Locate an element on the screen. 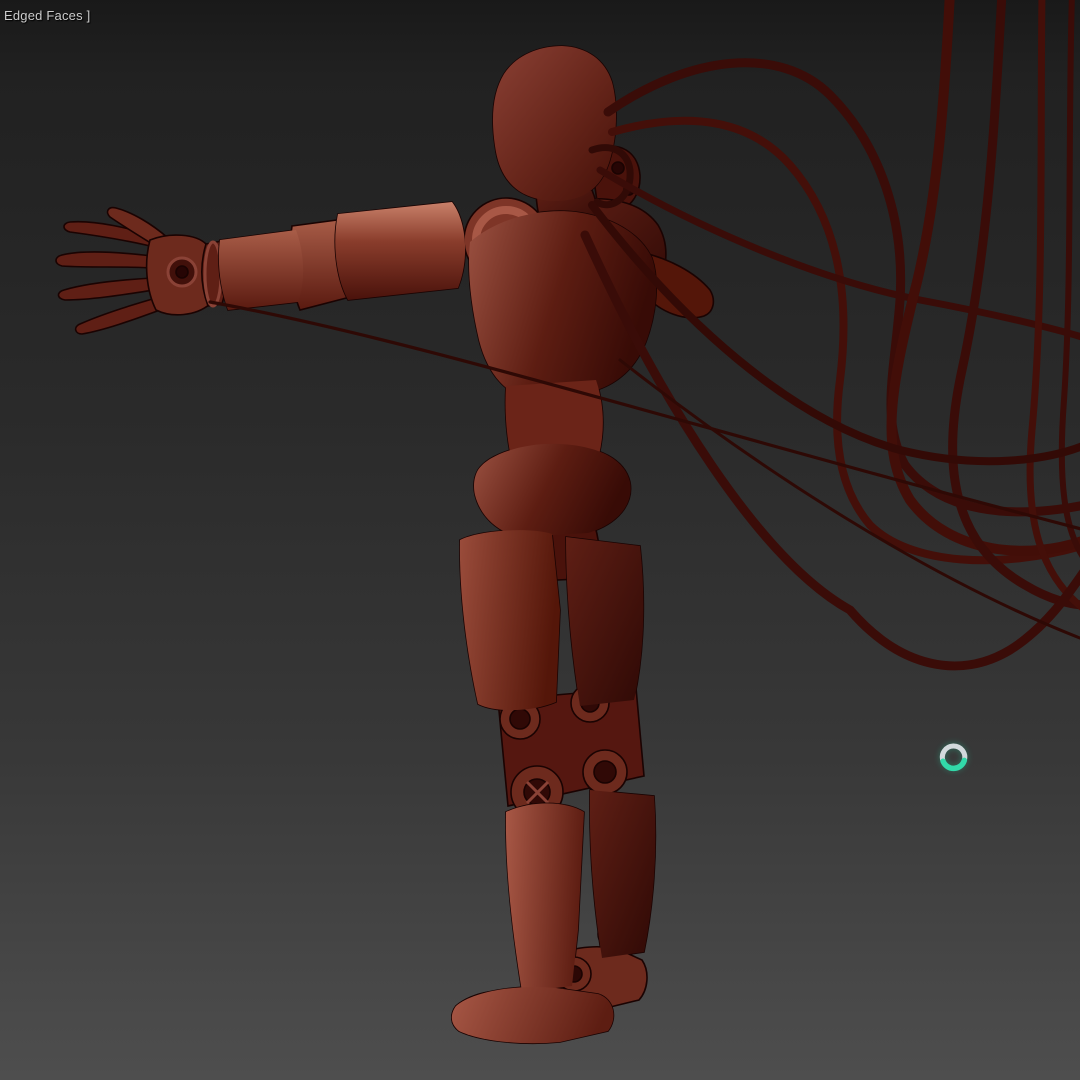  robot-hand is located at coordinates (133, 270).